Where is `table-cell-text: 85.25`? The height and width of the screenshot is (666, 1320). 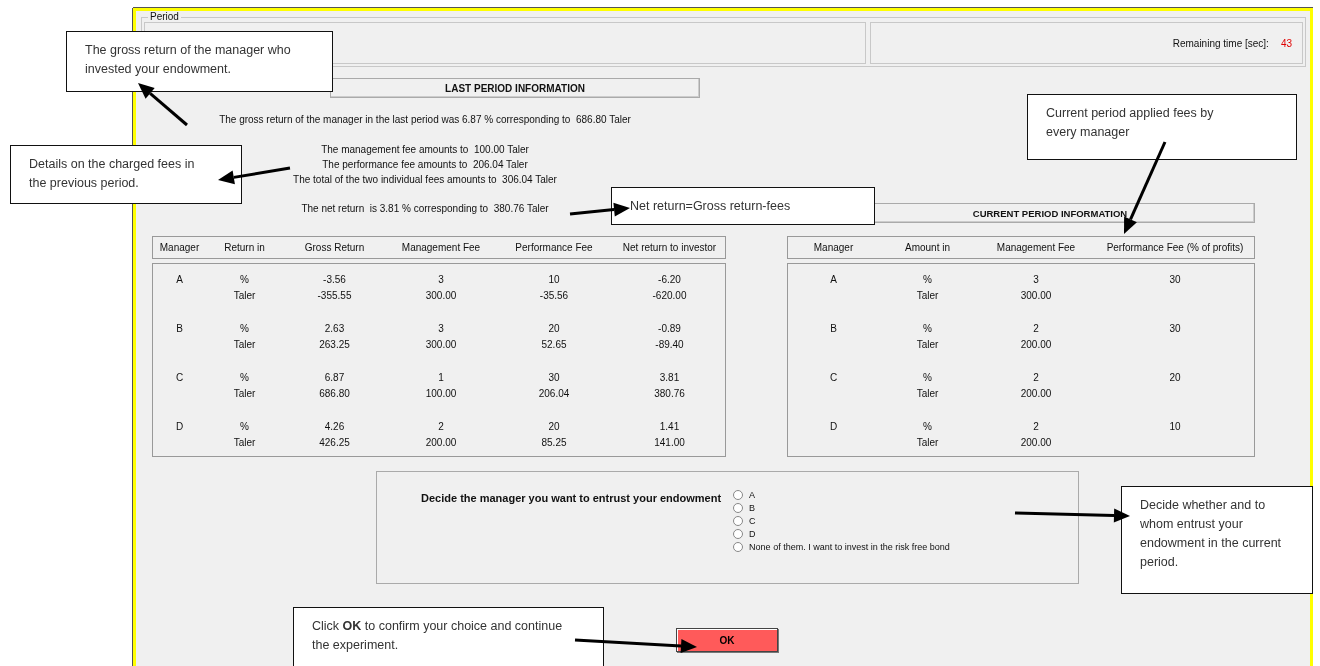
table-cell-text: 85.25 is located at coordinates (554, 443).